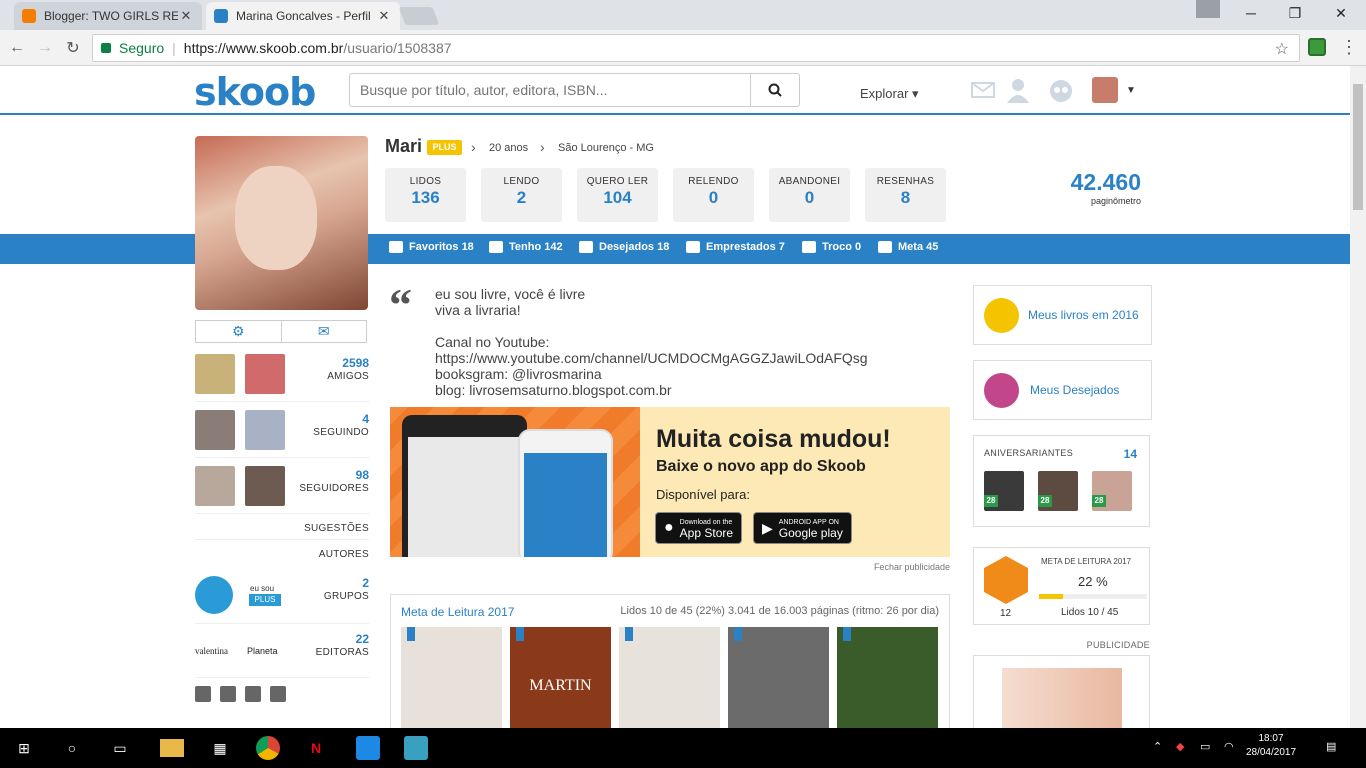  What do you see at coordinates (699, 528) in the screenshot?
I see `app-store-button: ● Download on the App Store` at bounding box center [699, 528].